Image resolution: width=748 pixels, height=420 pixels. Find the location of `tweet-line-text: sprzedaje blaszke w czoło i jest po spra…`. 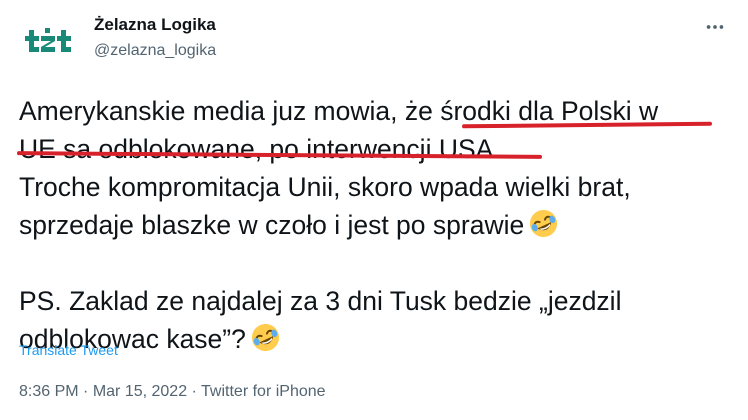

tweet-line-text: sprzedaje blaszke w czoło i jest po spra… is located at coordinates (272, 225).